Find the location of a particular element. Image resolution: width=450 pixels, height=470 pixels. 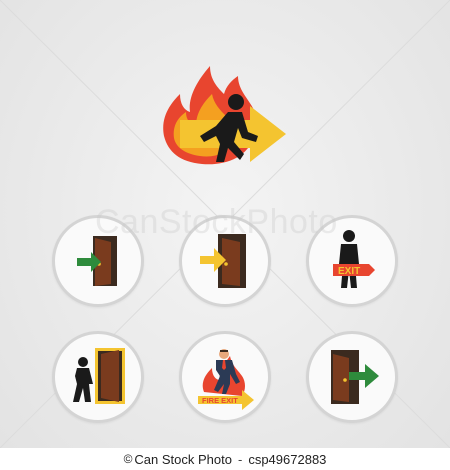

icon-circle-3: EXIT is located at coordinates (352, 261).